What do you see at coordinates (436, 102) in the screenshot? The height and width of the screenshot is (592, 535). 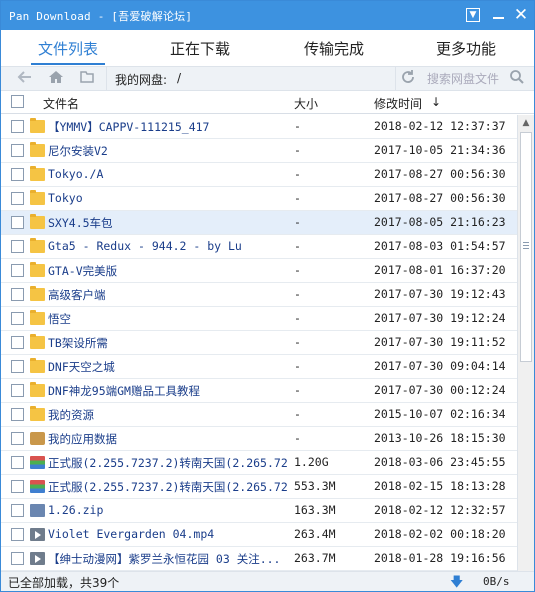 I see `sort-descending-icon: ↓` at bounding box center [436, 102].